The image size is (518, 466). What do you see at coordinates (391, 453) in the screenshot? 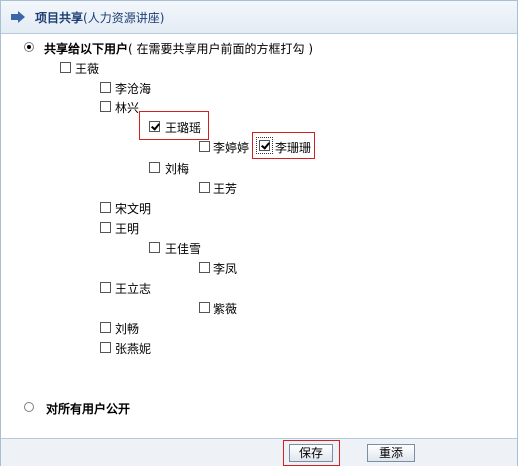
I see `reset-button: 重添` at bounding box center [391, 453].